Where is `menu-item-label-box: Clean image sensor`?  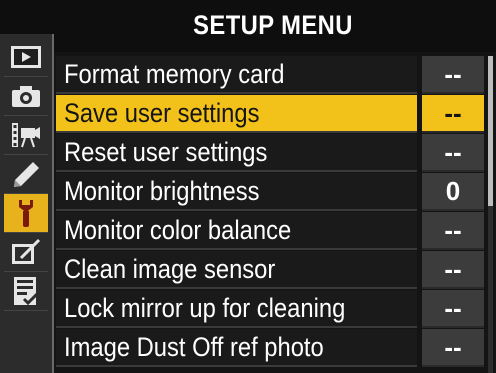
menu-item-label-box: Clean image sensor is located at coordinates (236, 270).